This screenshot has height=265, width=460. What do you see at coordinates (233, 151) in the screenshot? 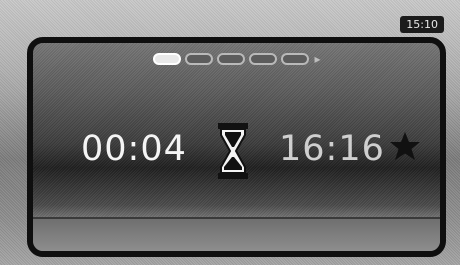
I see `hourglass-icon` at bounding box center [233, 151].